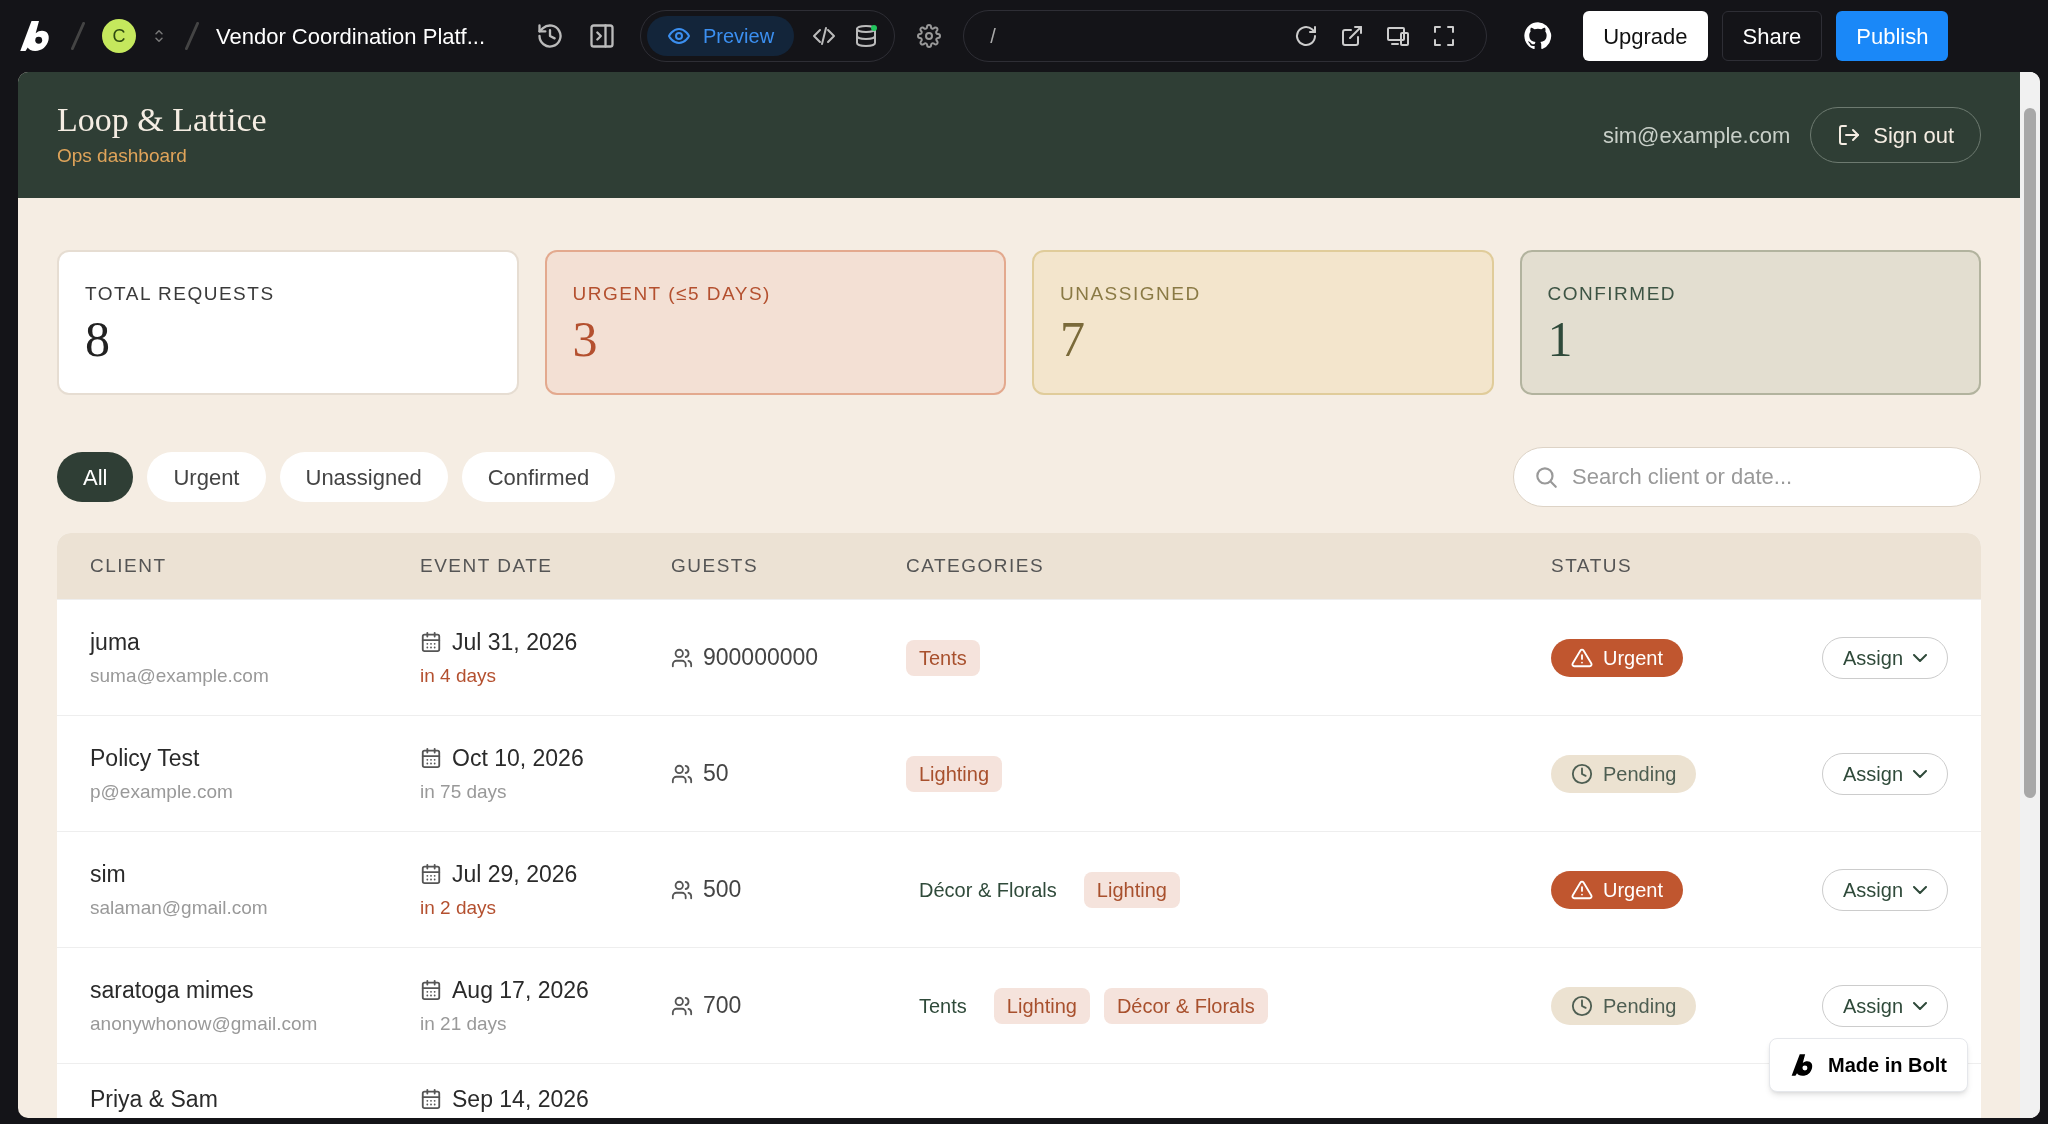 The height and width of the screenshot is (1124, 2048). What do you see at coordinates (866, 36) in the screenshot?
I see `database-icon` at bounding box center [866, 36].